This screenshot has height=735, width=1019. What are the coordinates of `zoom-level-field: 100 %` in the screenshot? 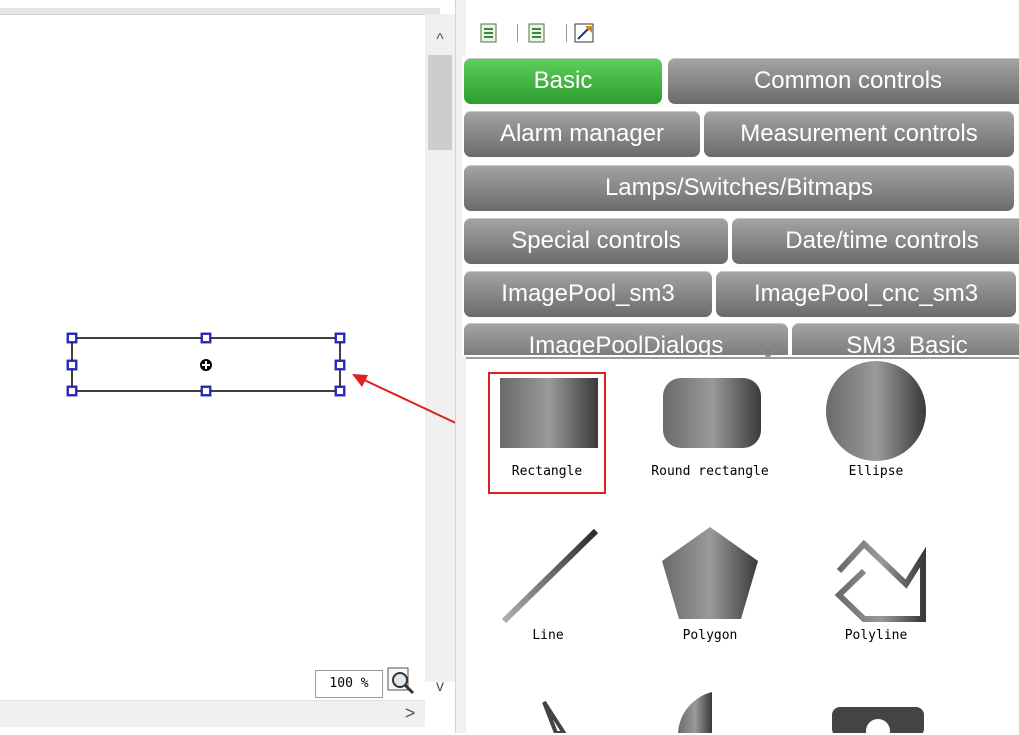 It's located at (349, 684).